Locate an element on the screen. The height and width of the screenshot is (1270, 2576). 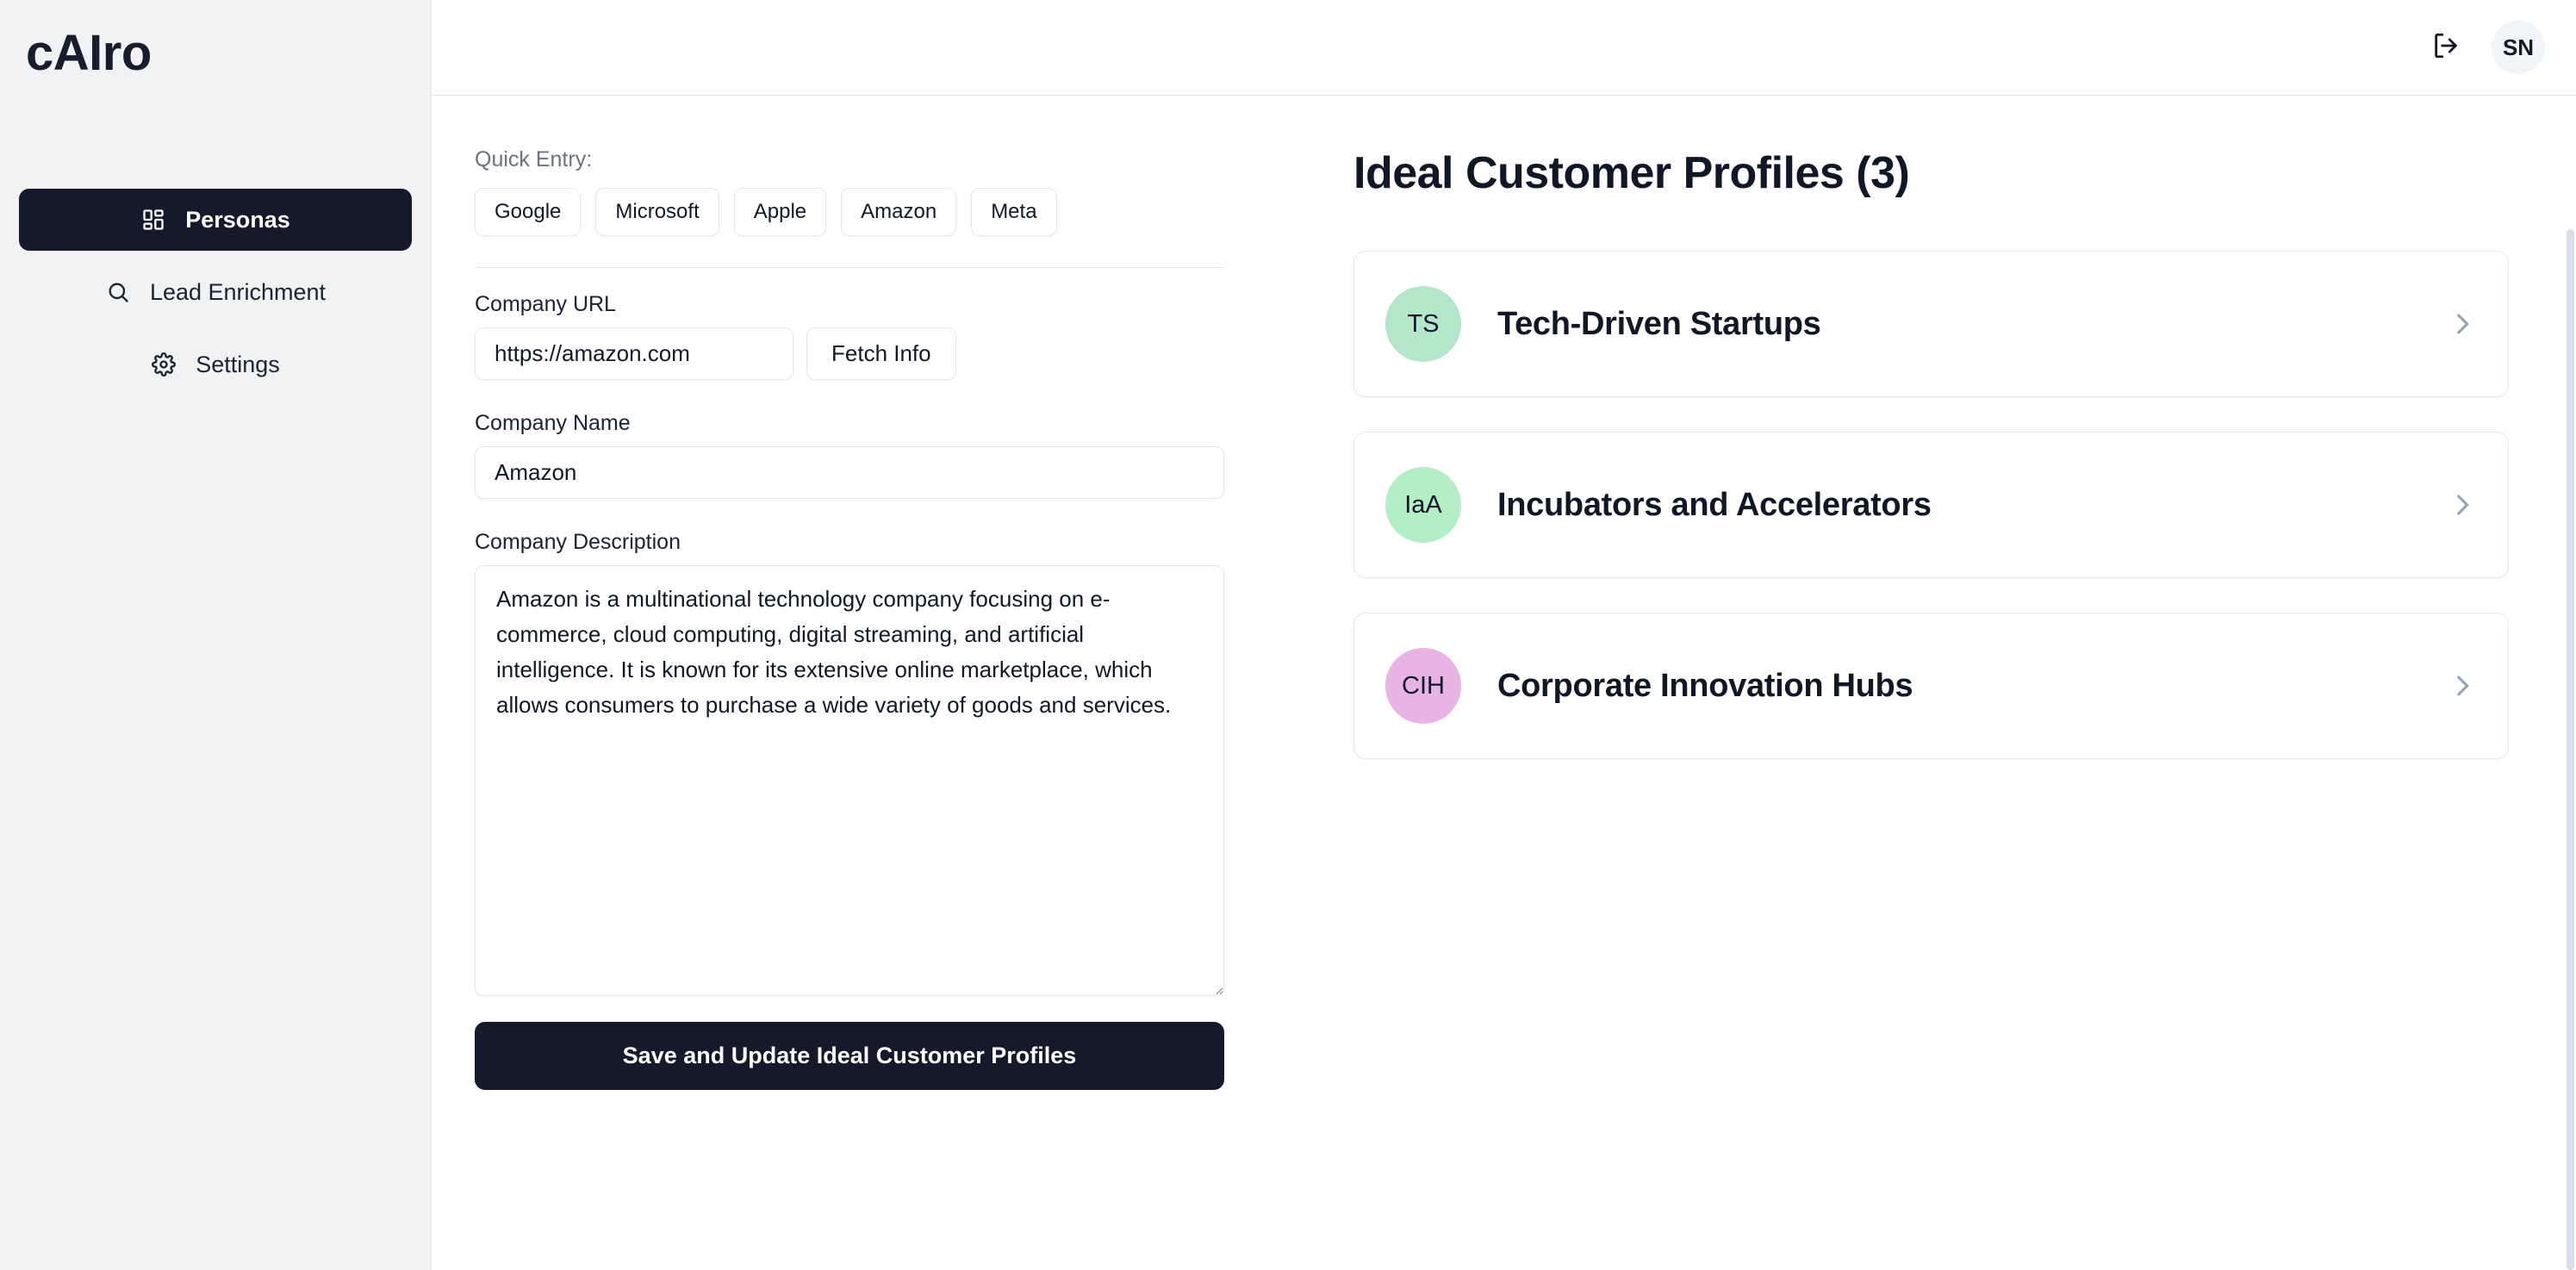
sidebar-item-lead-enrichment: Lead Enrichment is located at coordinates (216, 292).